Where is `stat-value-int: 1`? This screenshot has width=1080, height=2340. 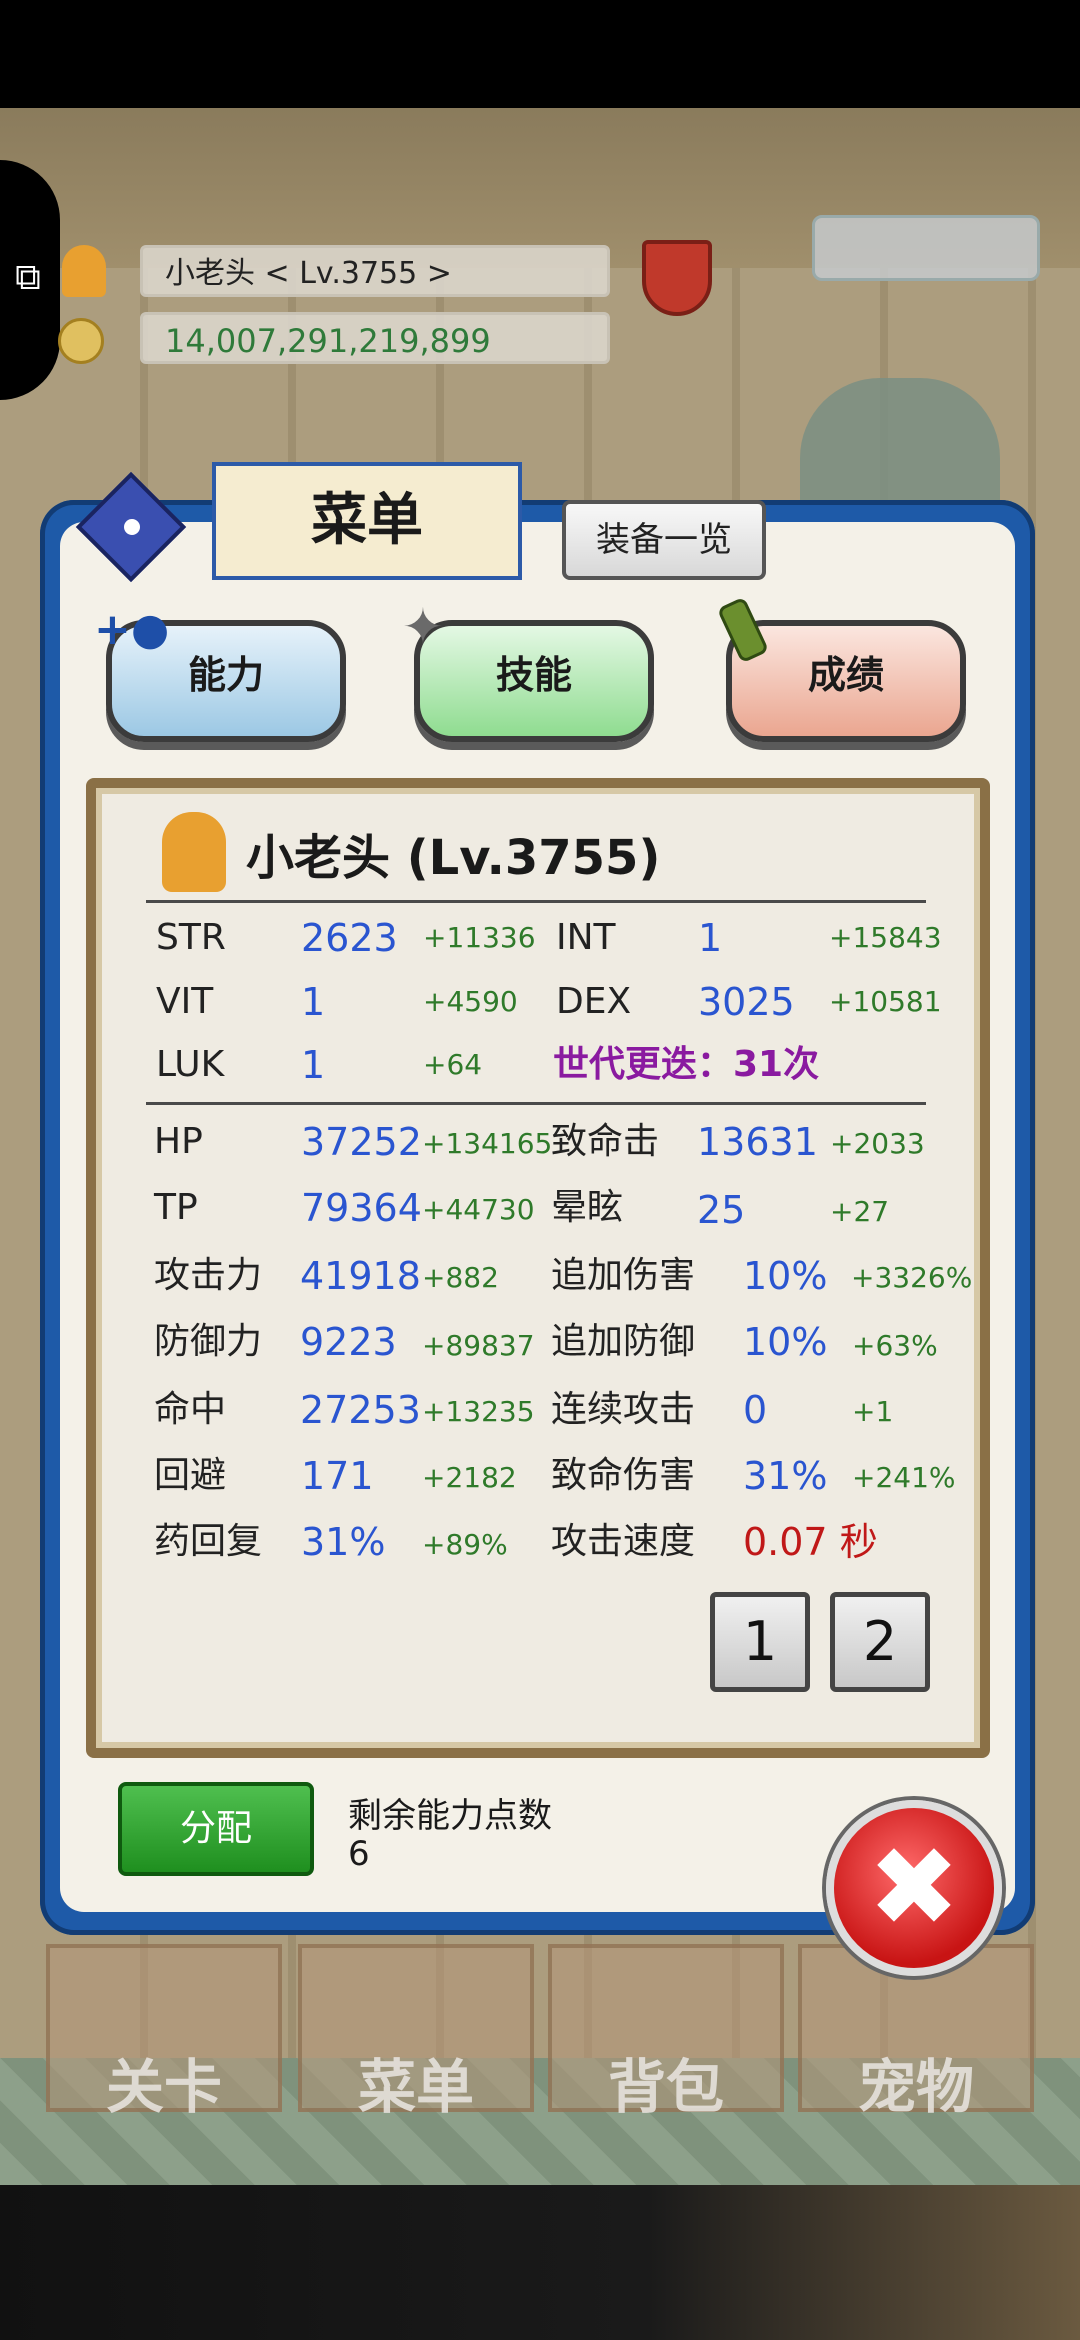 stat-value-int: 1 is located at coordinates (710, 938).